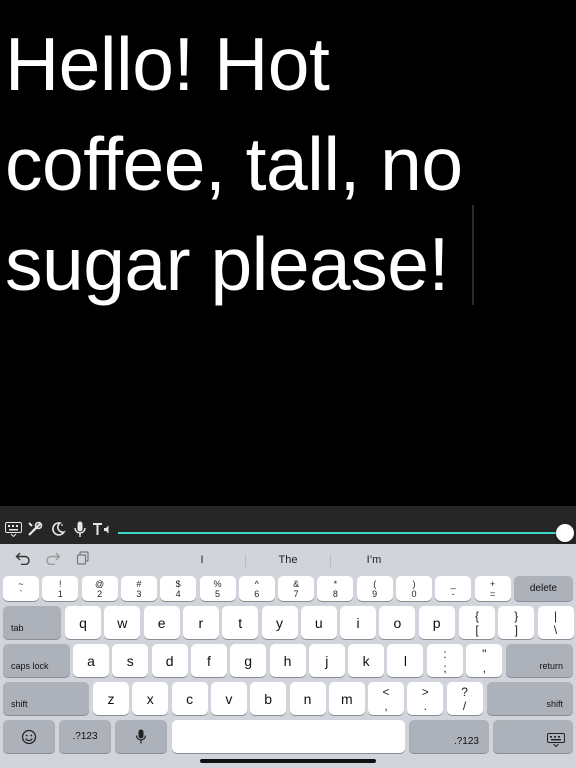 This screenshot has width=576, height=768. What do you see at coordinates (141, 736) in the screenshot?
I see `dictation-key` at bounding box center [141, 736].